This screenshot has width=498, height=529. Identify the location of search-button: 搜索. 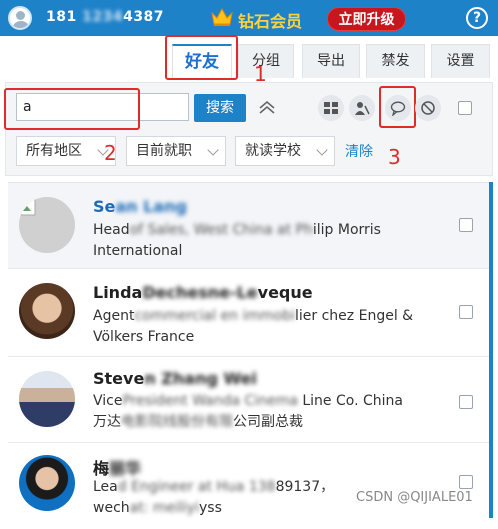
(220, 108).